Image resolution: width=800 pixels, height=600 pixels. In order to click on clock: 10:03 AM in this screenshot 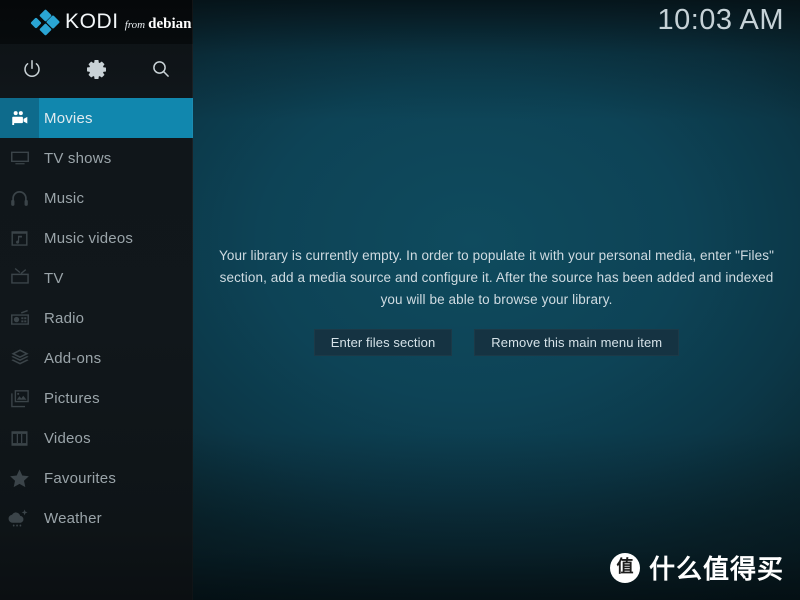, I will do `click(720, 20)`.